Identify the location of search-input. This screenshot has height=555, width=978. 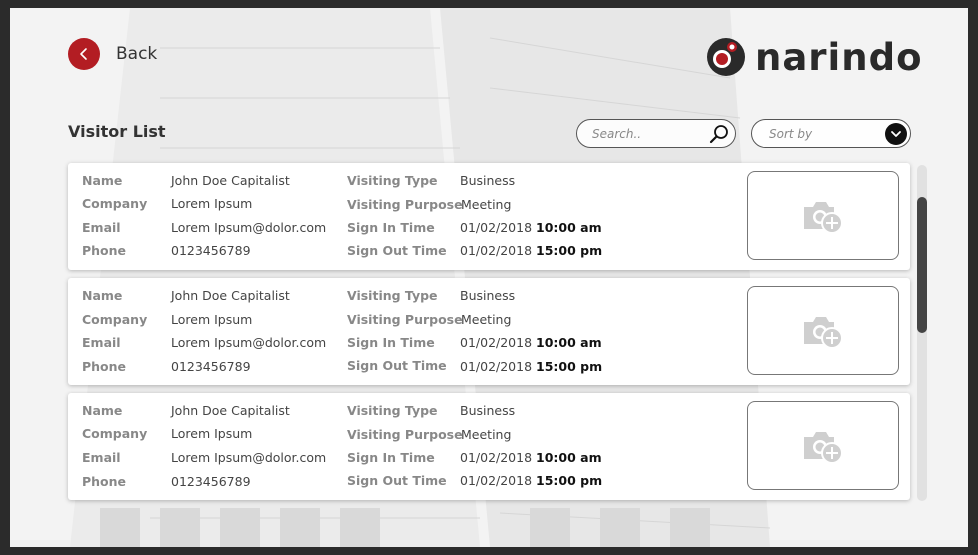
(648, 133).